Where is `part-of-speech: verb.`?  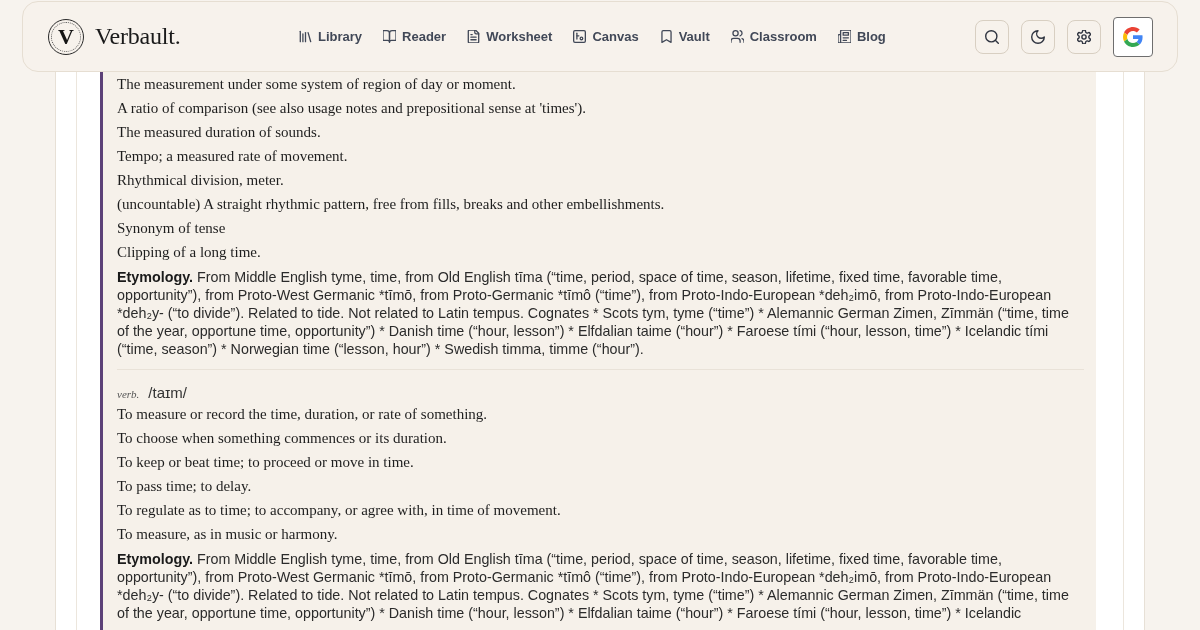
part-of-speech: verb. is located at coordinates (128, 394).